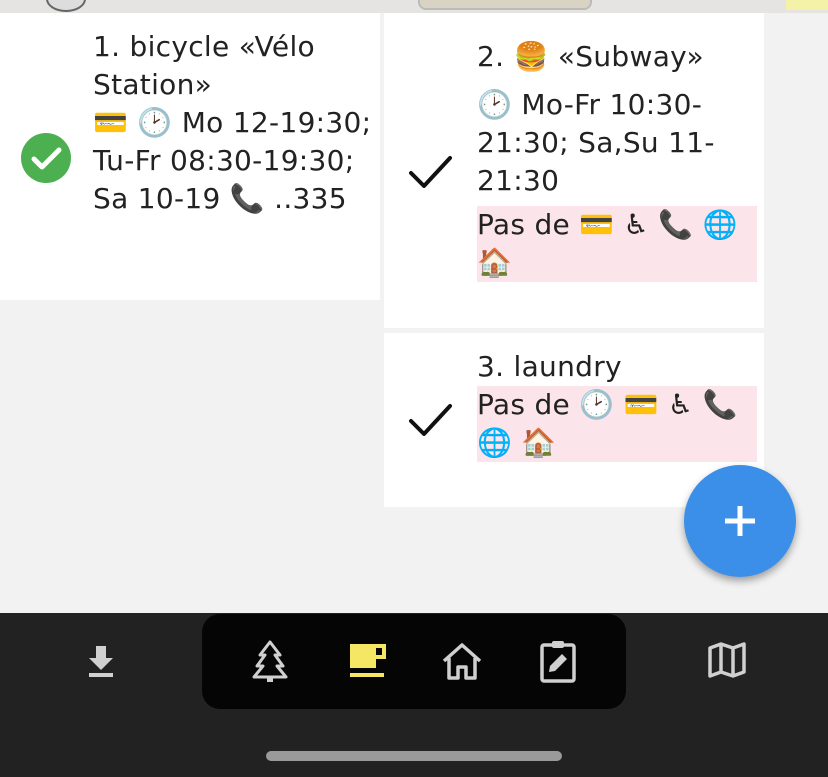 Image resolution: width=828 pixels, height=777 pixels. I want to click on tab-edit, so click(558, 661).